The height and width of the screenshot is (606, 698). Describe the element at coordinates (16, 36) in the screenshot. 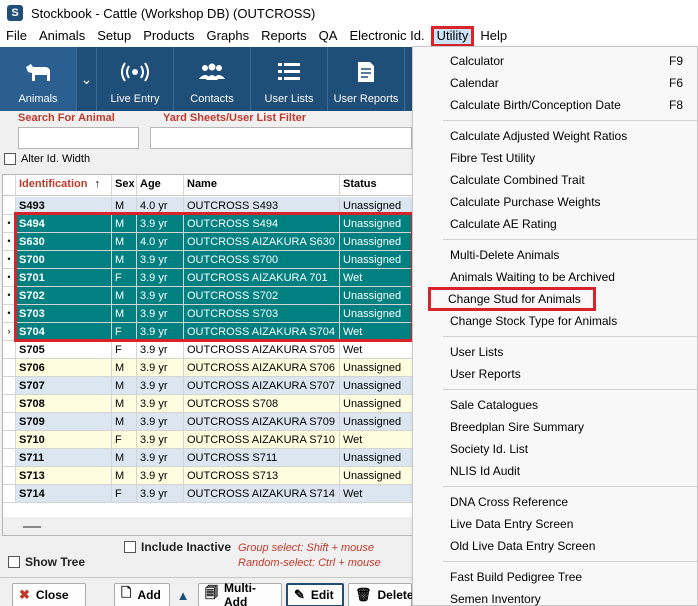

I see `menu-file: File` at that location.